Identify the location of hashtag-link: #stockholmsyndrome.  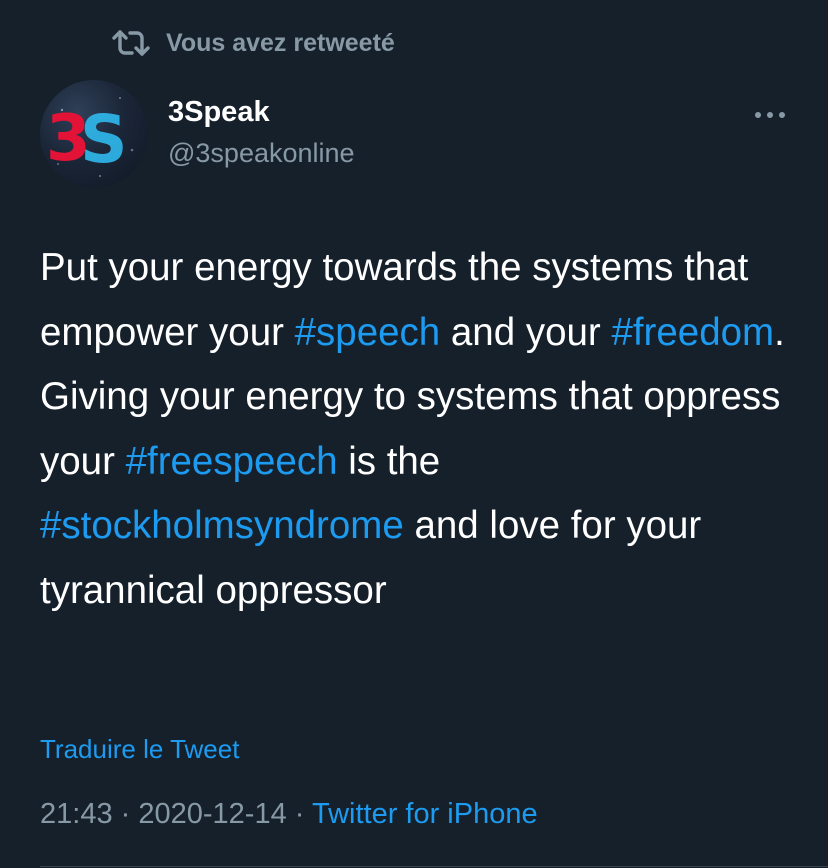
(222, 525).